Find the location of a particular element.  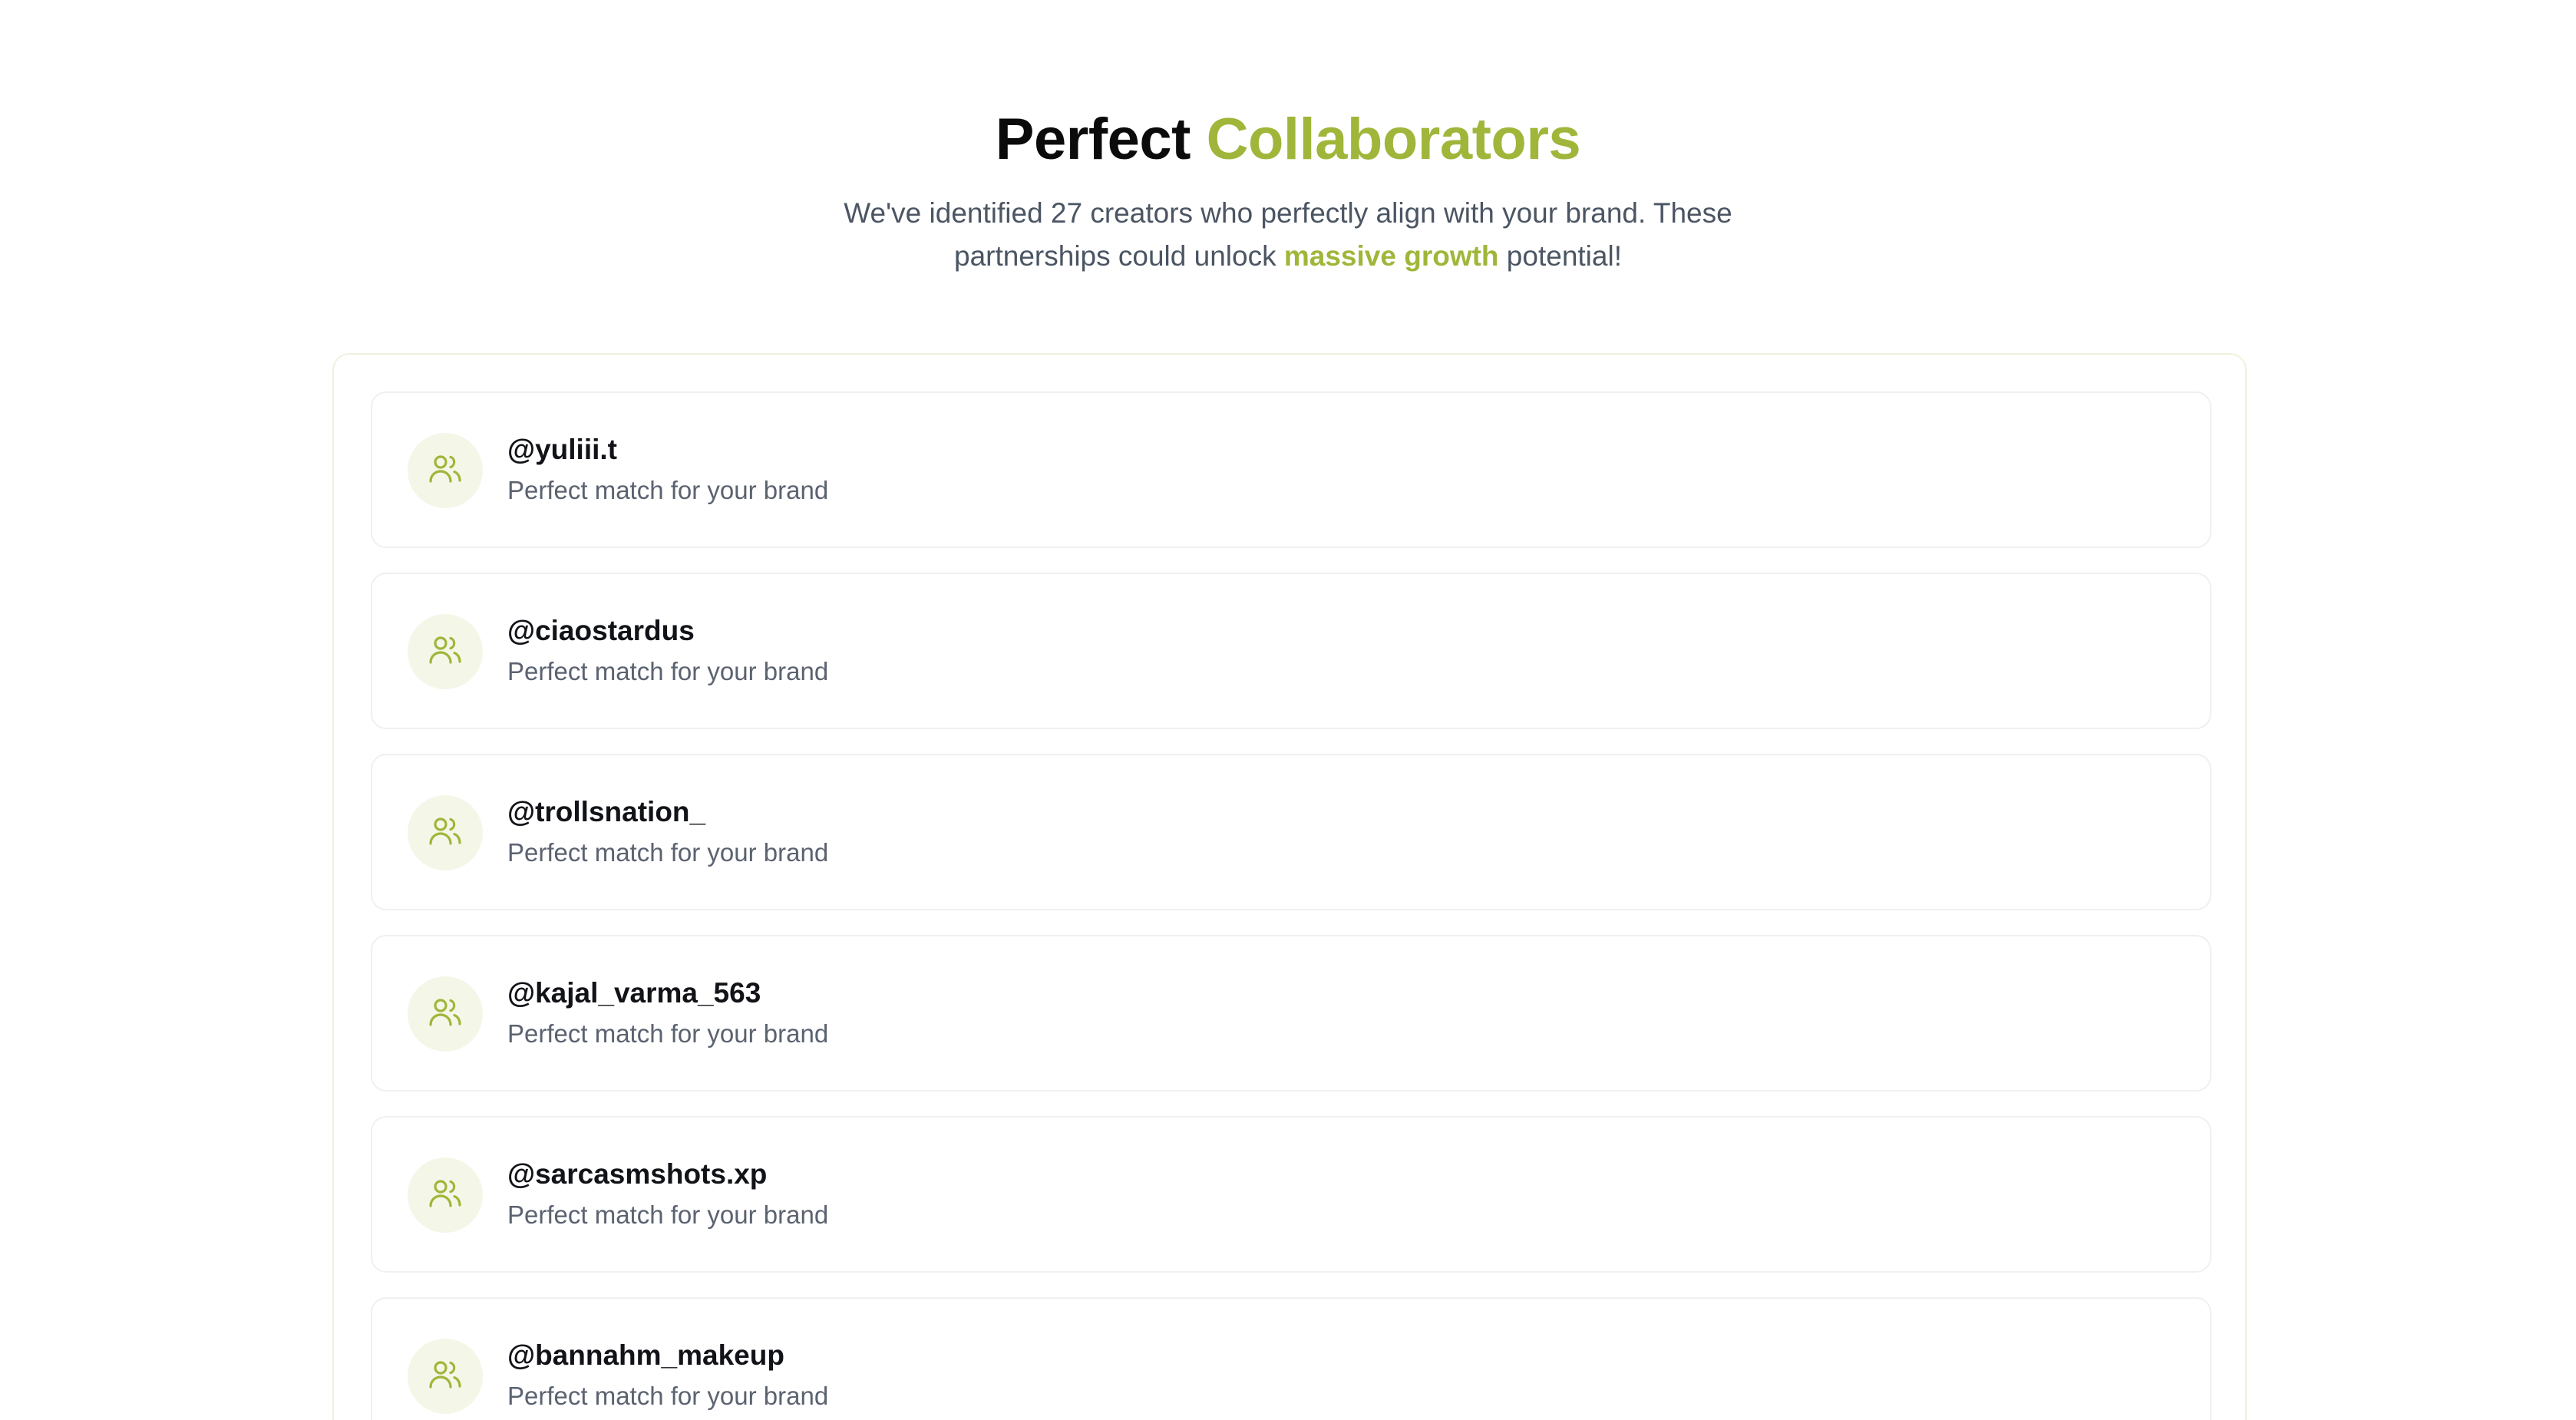

page-title: Perfect Collaborators is located at coordinates (1288, 139).